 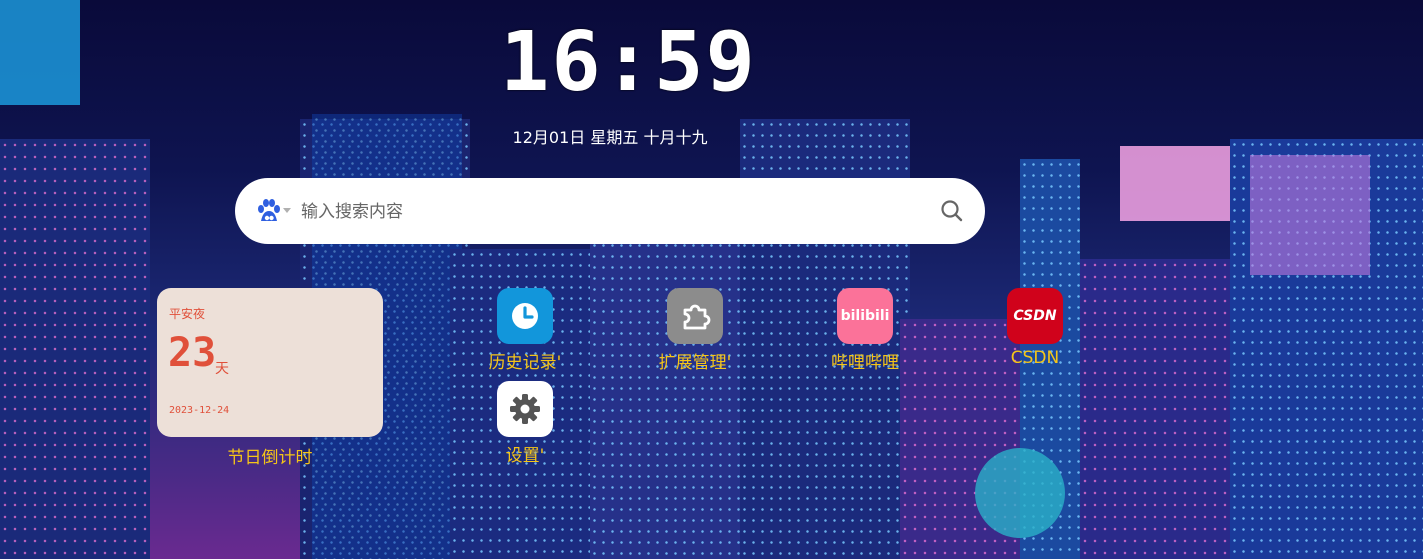 What do you see at coordinates (187, 314) in the screenshot?
I see `holiday-name: 平安夜` at bounding box center [187, 314].